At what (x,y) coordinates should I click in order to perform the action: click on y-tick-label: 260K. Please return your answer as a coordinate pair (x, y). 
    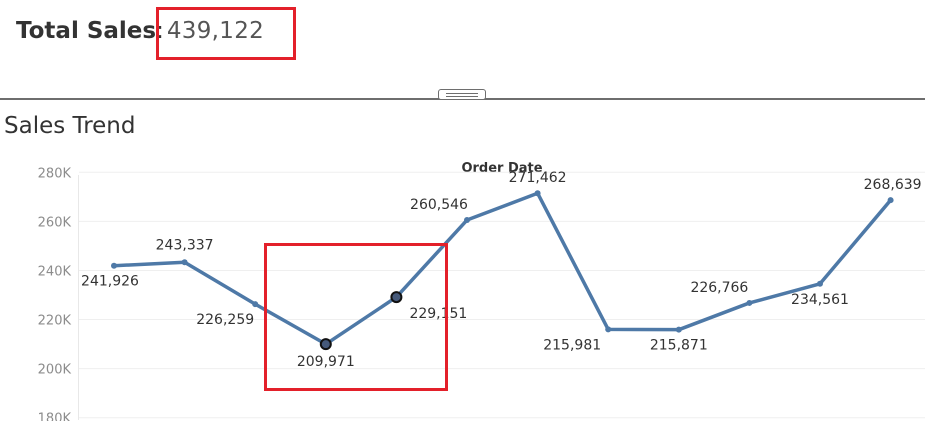
    Looking at the image, I should click on (55, 222).